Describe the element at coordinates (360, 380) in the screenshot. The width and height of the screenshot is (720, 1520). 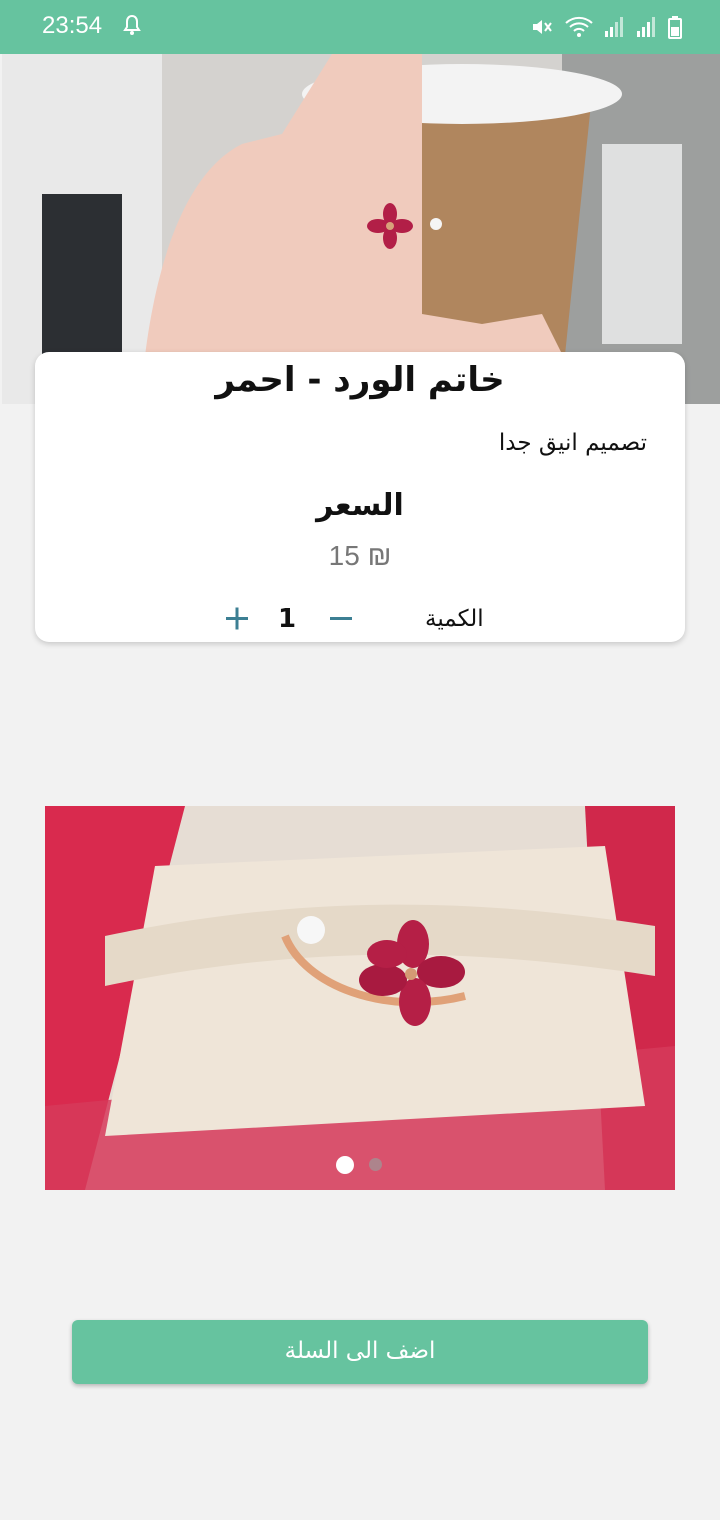
I see `product-title: خاتم الورد - احمر` at that location.